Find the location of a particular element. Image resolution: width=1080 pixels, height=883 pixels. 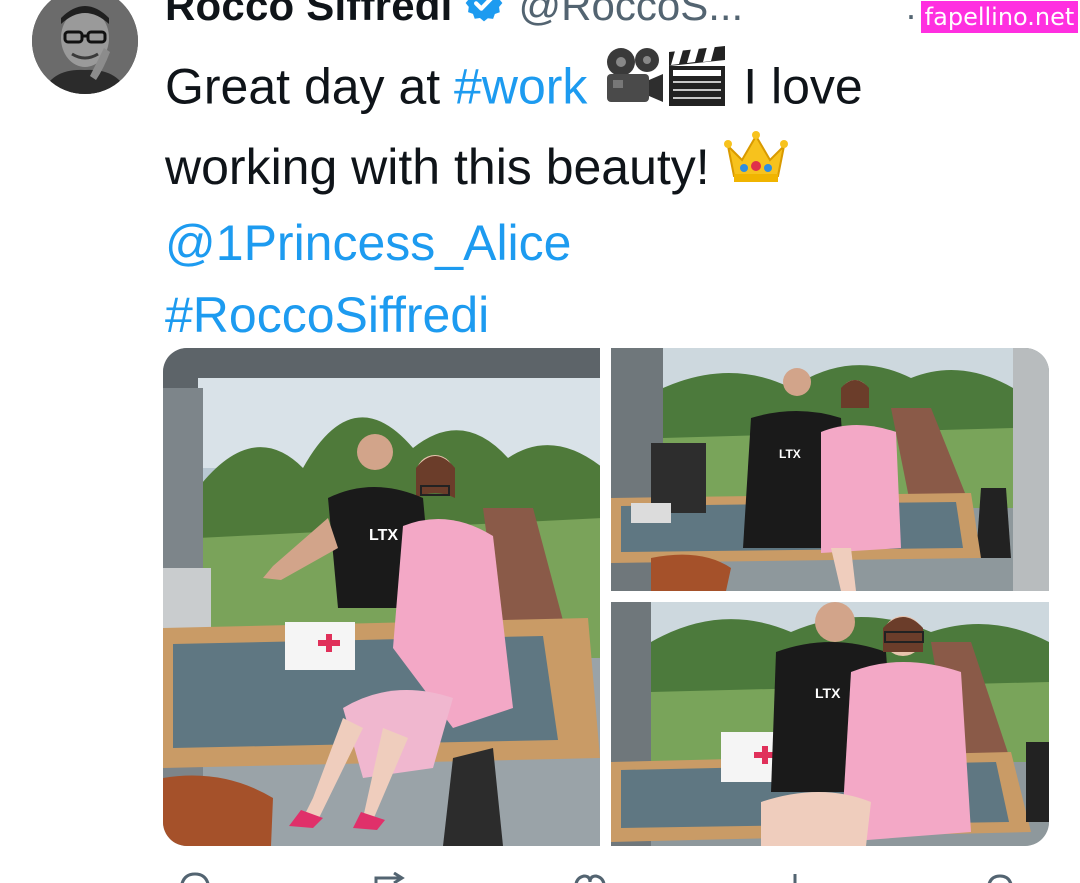

tweet-text-segment: working with this beauty! is located at coordinates (444, 167).